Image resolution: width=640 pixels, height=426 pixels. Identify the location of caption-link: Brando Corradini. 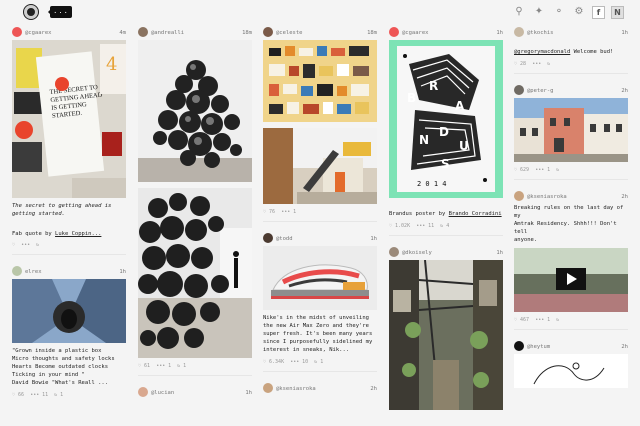
(475, 214).